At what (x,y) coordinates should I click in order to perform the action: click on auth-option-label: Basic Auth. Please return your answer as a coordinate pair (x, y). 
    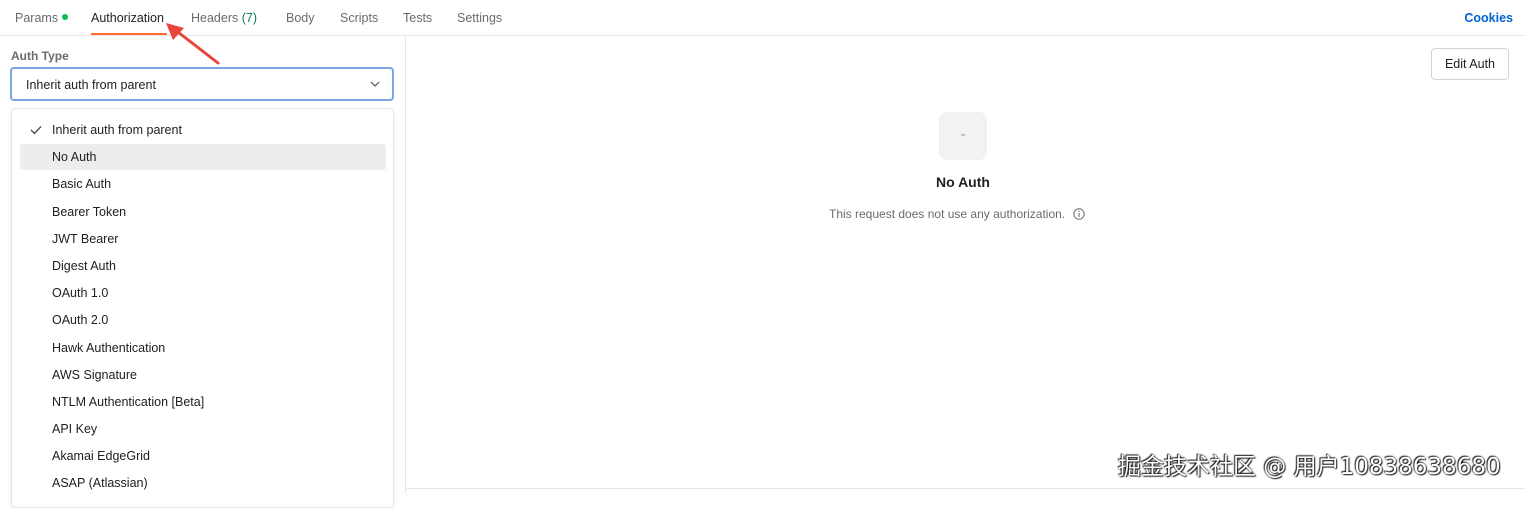
    Looking at the image, I should click on (82, 184).